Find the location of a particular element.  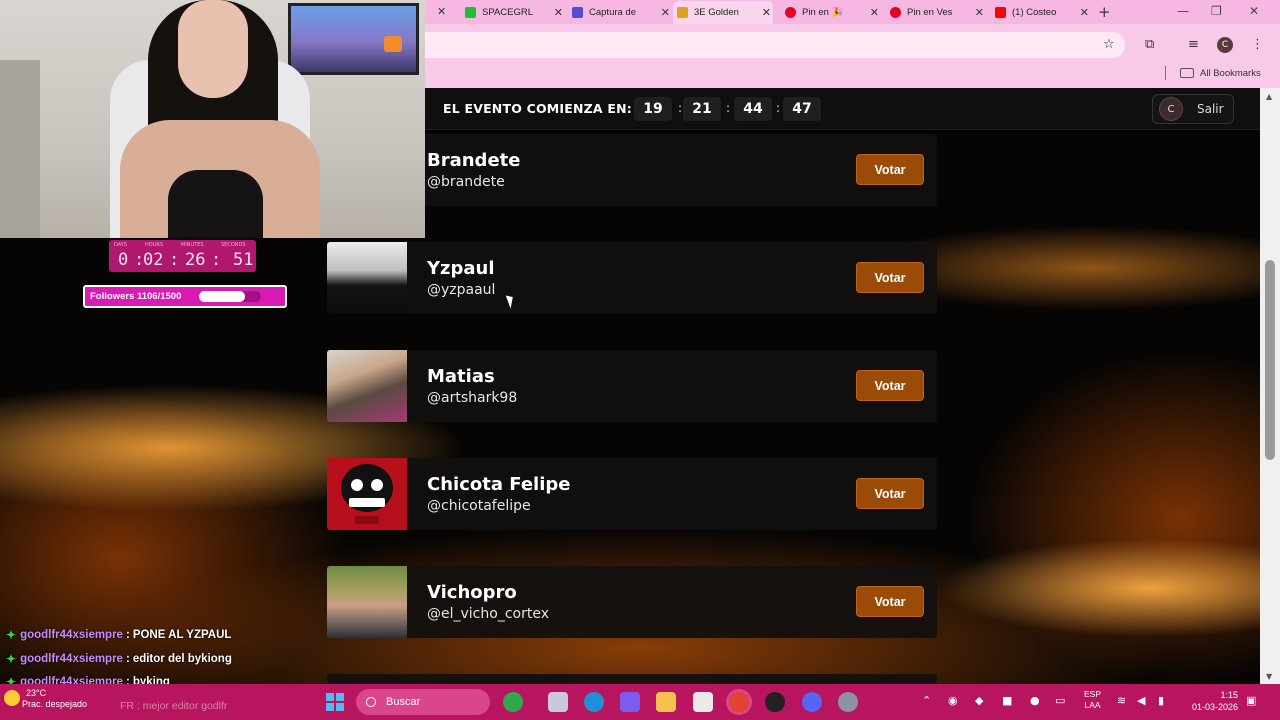

scrollbar-thumb is located at coordinates (1270, 360).